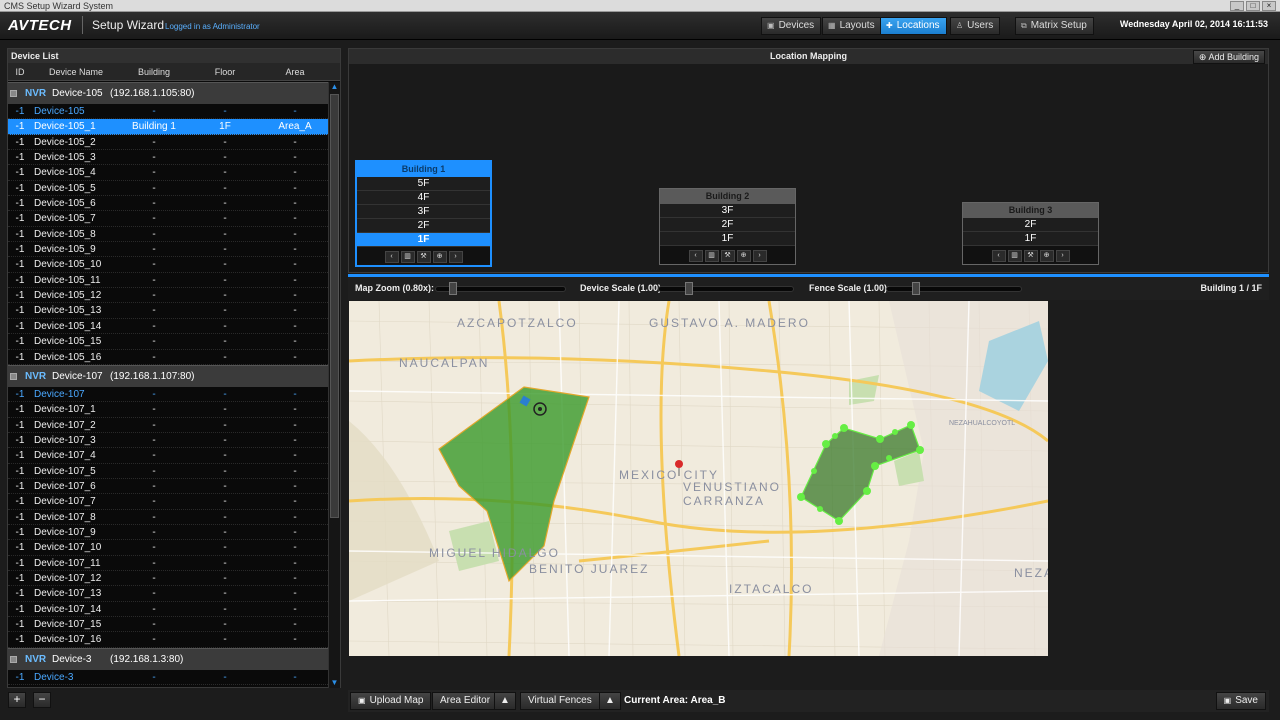  I want to click on nav-users-button: ♙ Users, so click(975, 26).